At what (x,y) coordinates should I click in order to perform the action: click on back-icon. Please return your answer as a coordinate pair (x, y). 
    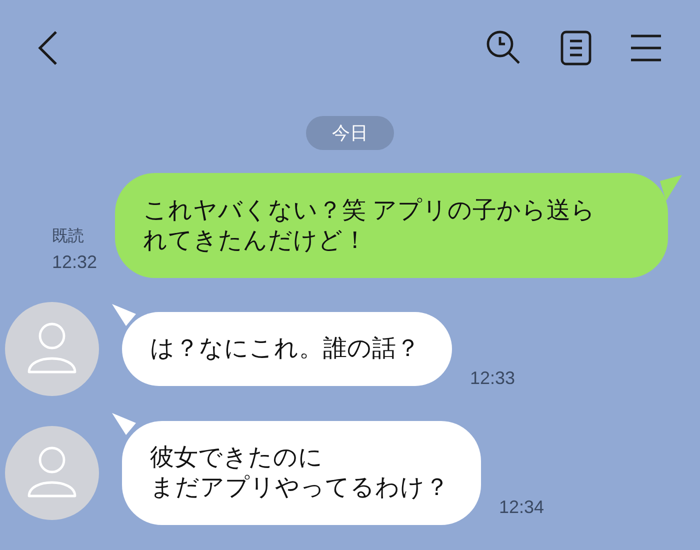
    Looking at the image, I should click on (48, 48).